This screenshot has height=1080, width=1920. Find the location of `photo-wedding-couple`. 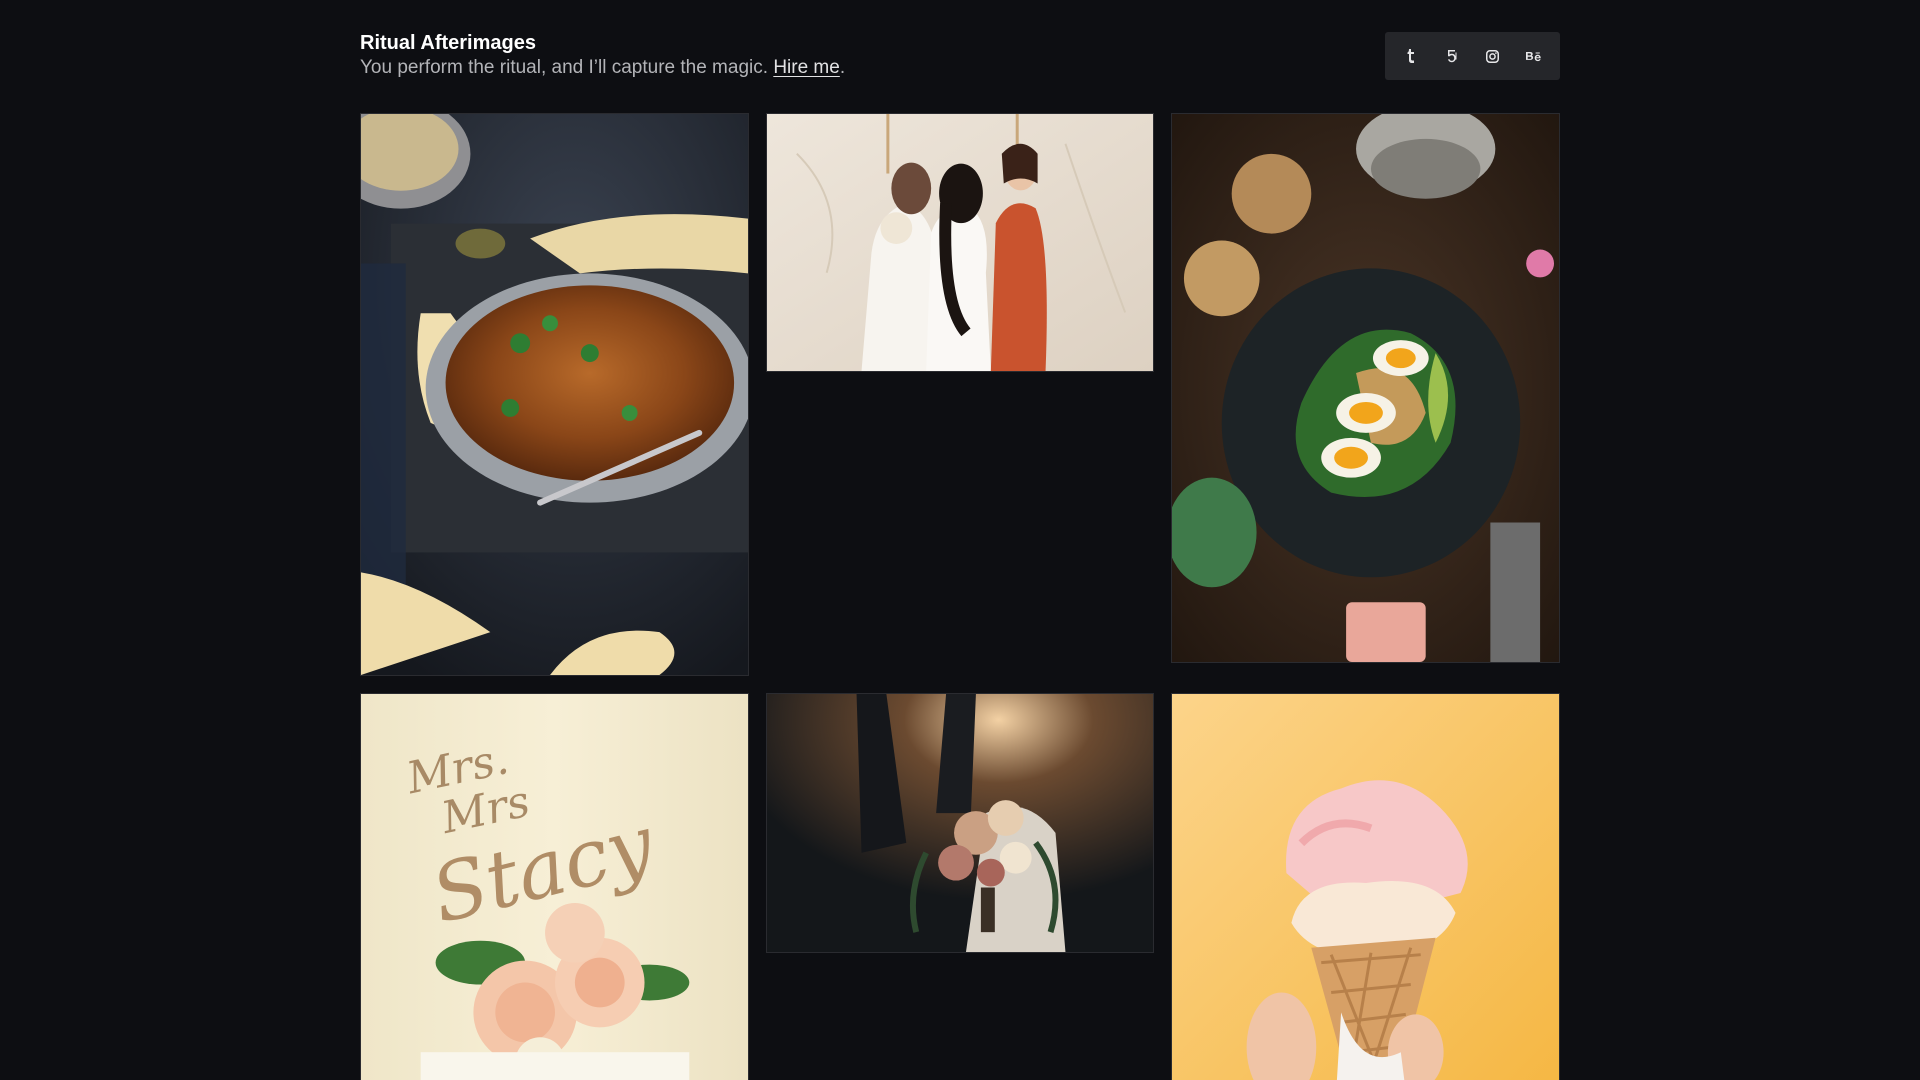

photo-wedding-couple is located at coordinates (960, 242).